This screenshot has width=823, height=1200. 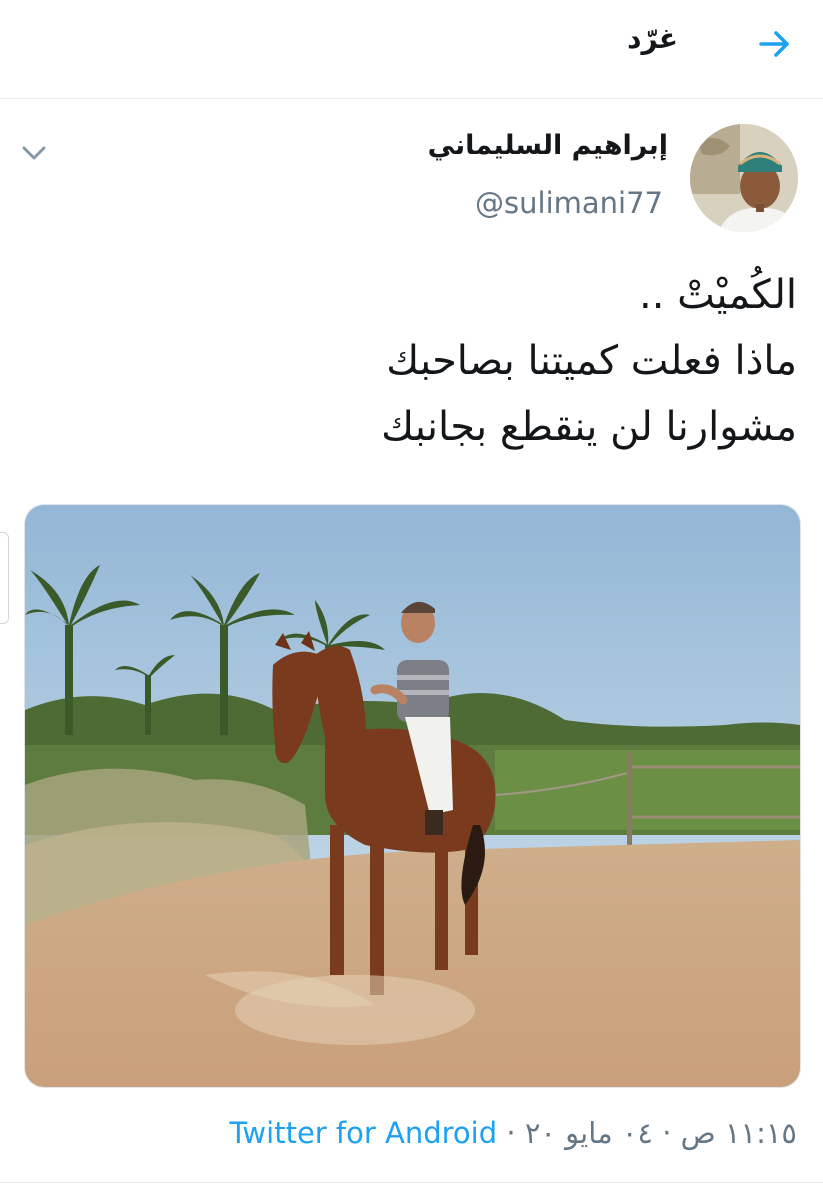 I want to click on avatar, so click(x=744, y=178).